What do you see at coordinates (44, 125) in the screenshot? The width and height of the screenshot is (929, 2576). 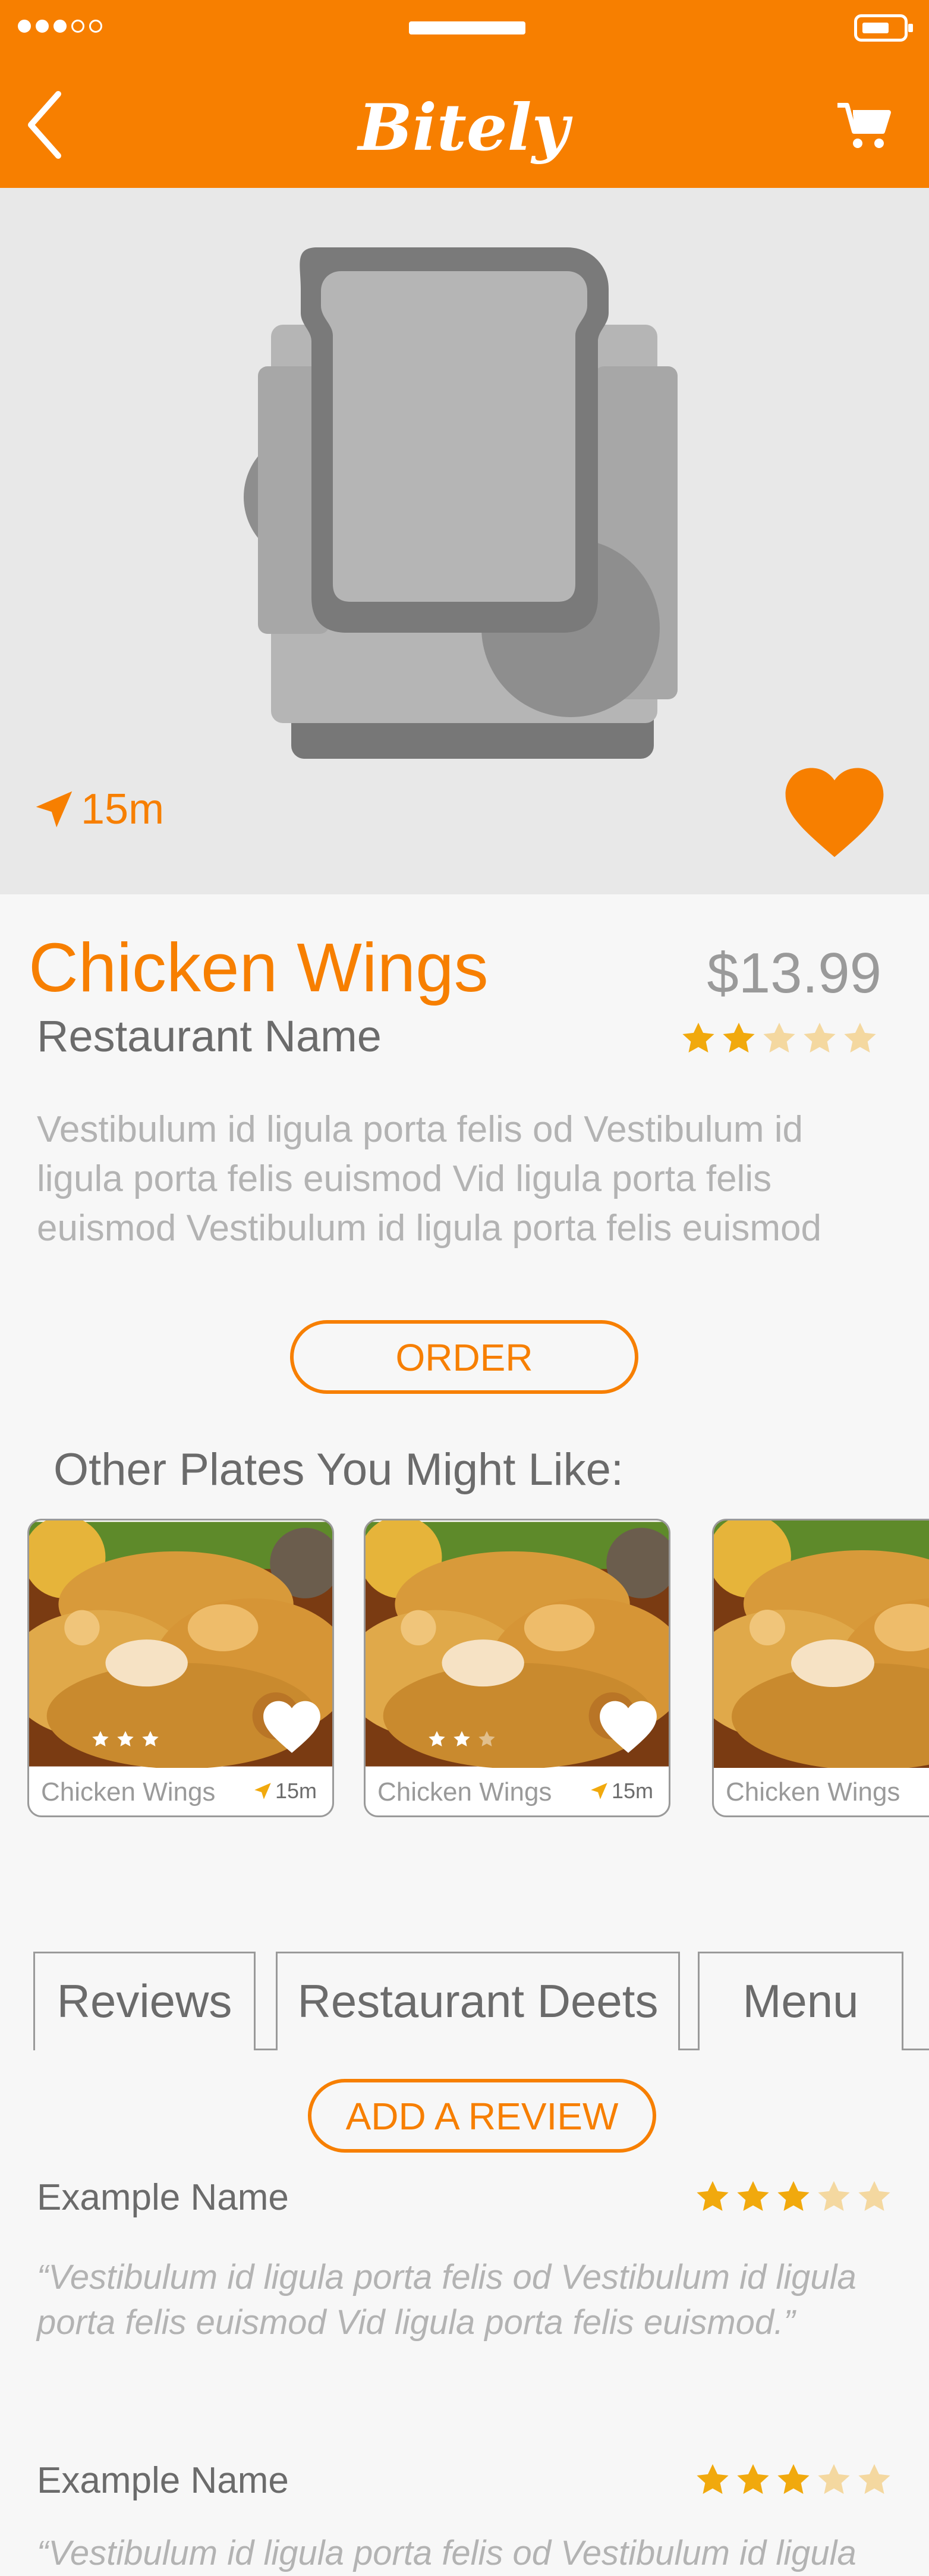 I see `chevron-left-icon` at bounding box center [44, 125].